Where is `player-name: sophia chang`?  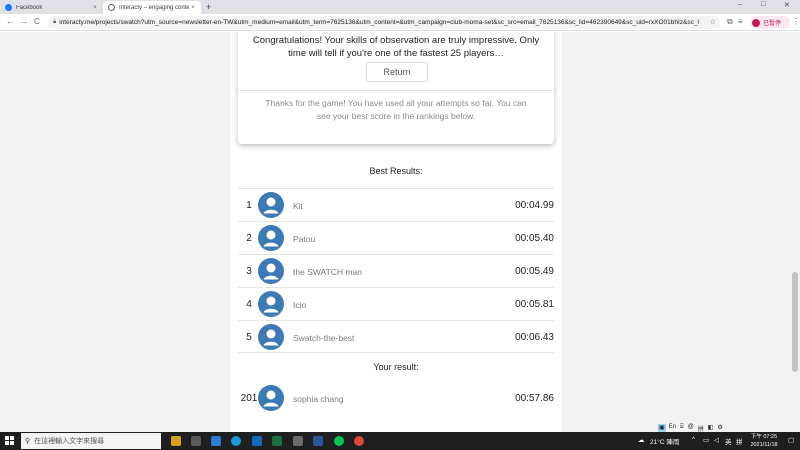 player-name: sophia chang is located at coordinates (318, 398).